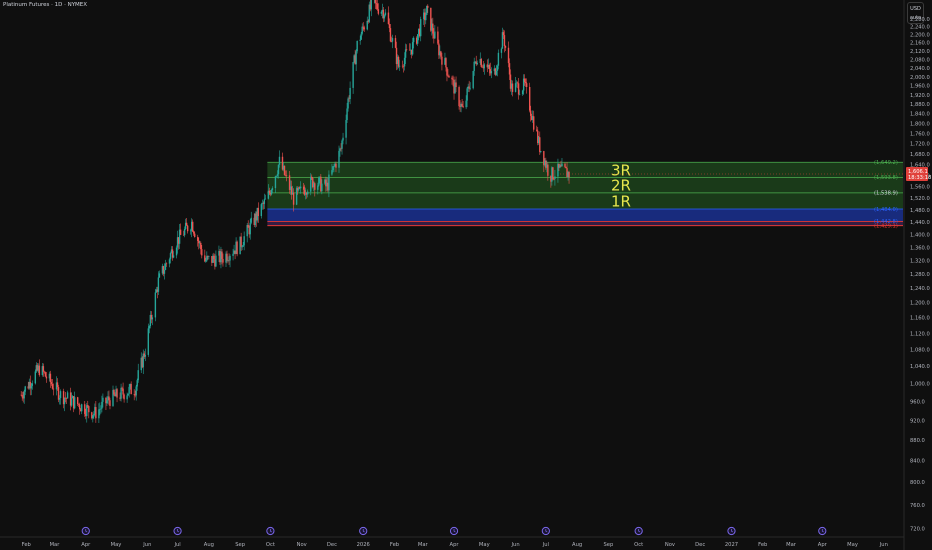 Image resolution: width=932 pixels, height=550 pixels. I want to click on time-tick-label: 2027, so click(731, 545).